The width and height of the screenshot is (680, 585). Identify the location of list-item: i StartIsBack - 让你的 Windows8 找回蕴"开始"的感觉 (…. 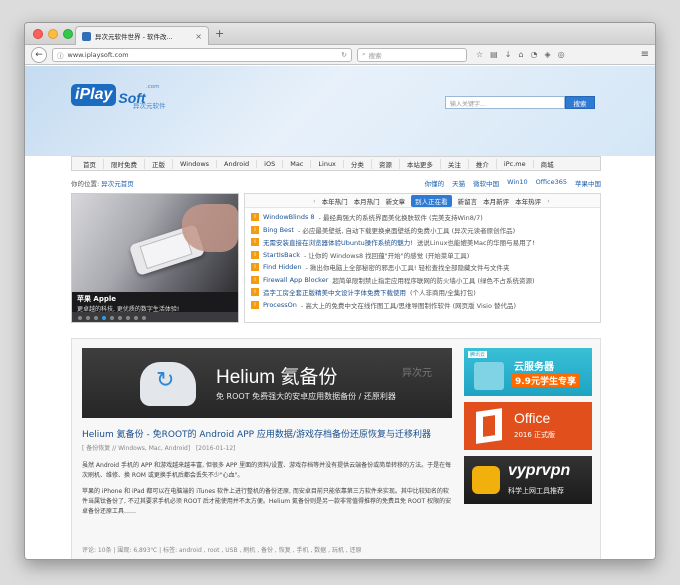
(422, 255).